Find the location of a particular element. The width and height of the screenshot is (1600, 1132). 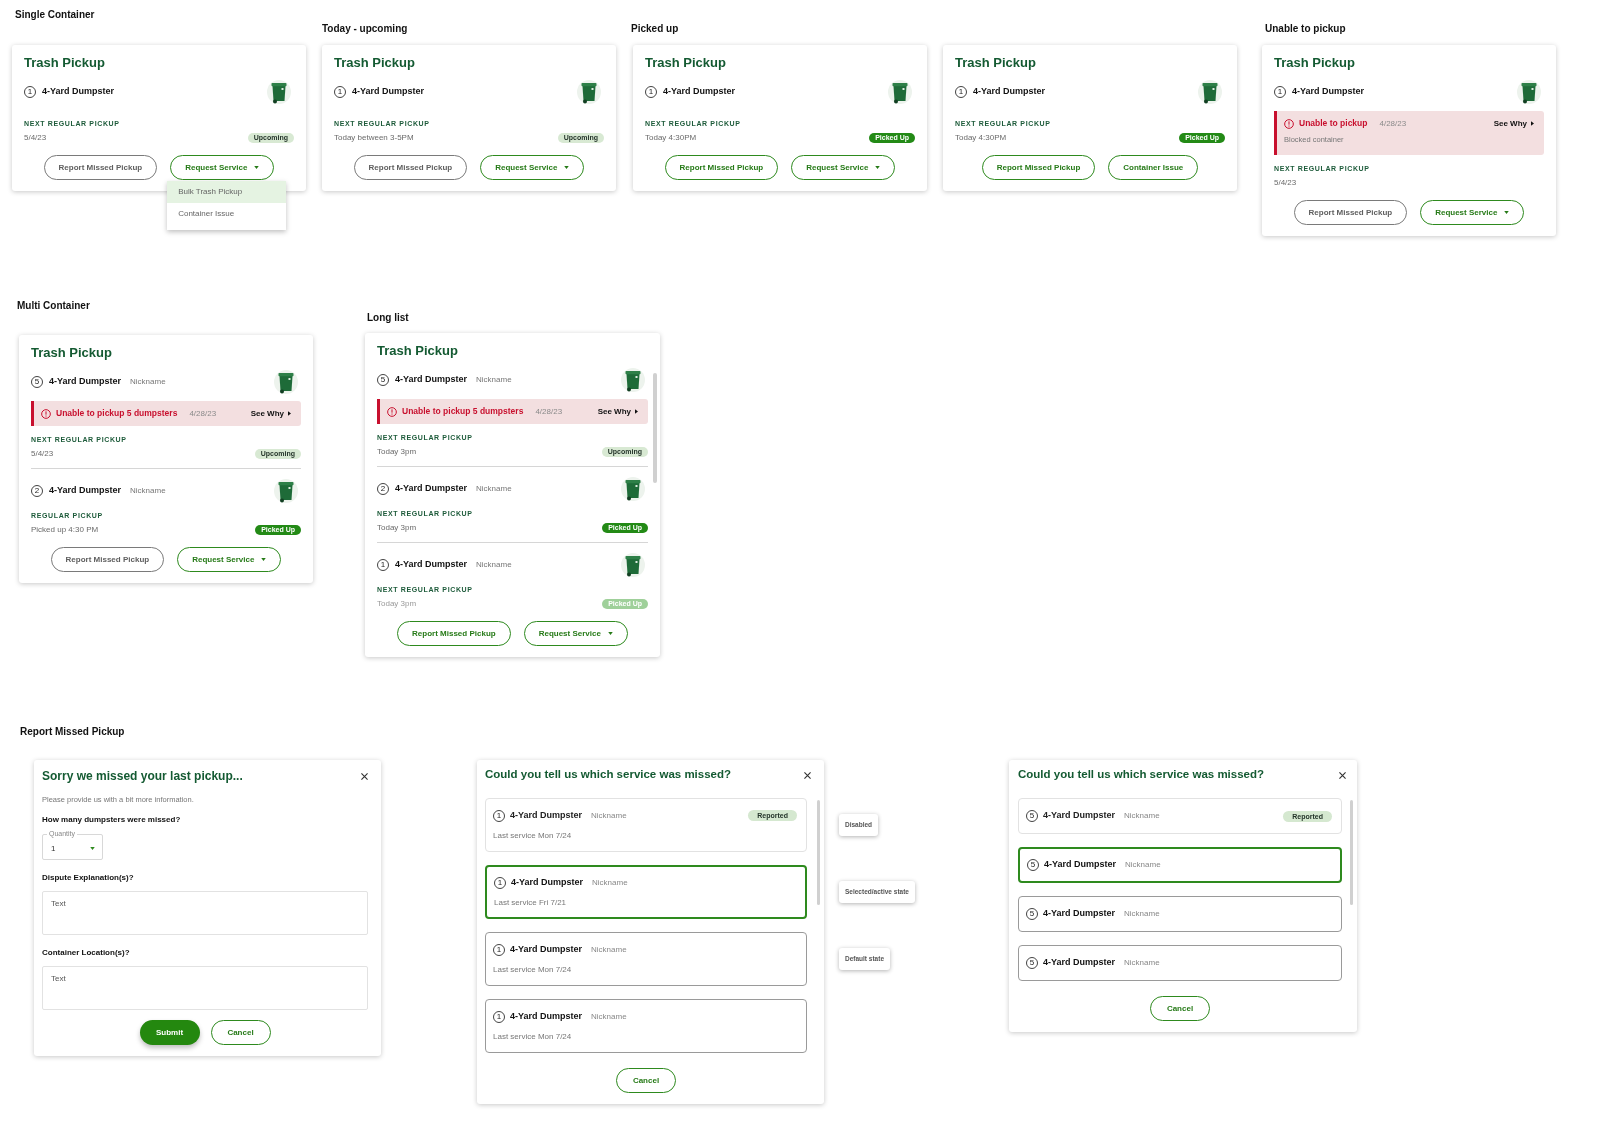

dialog-title: Could you tell us which service was missed? is located at coordinates (1141, 775).